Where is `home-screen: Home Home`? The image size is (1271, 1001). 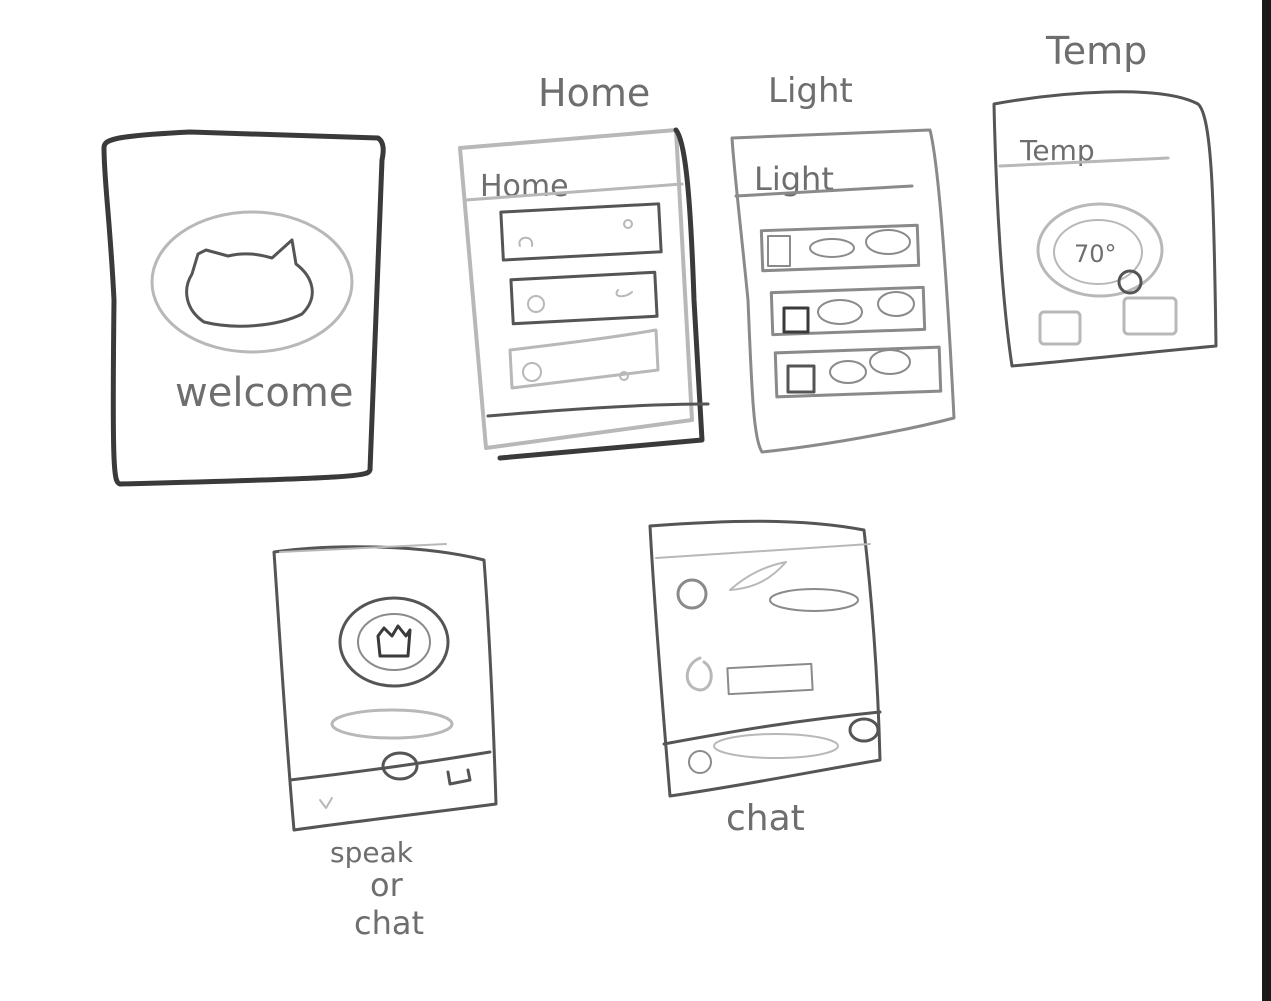
home-screen: Home Home is located at coordinates (584, 266).